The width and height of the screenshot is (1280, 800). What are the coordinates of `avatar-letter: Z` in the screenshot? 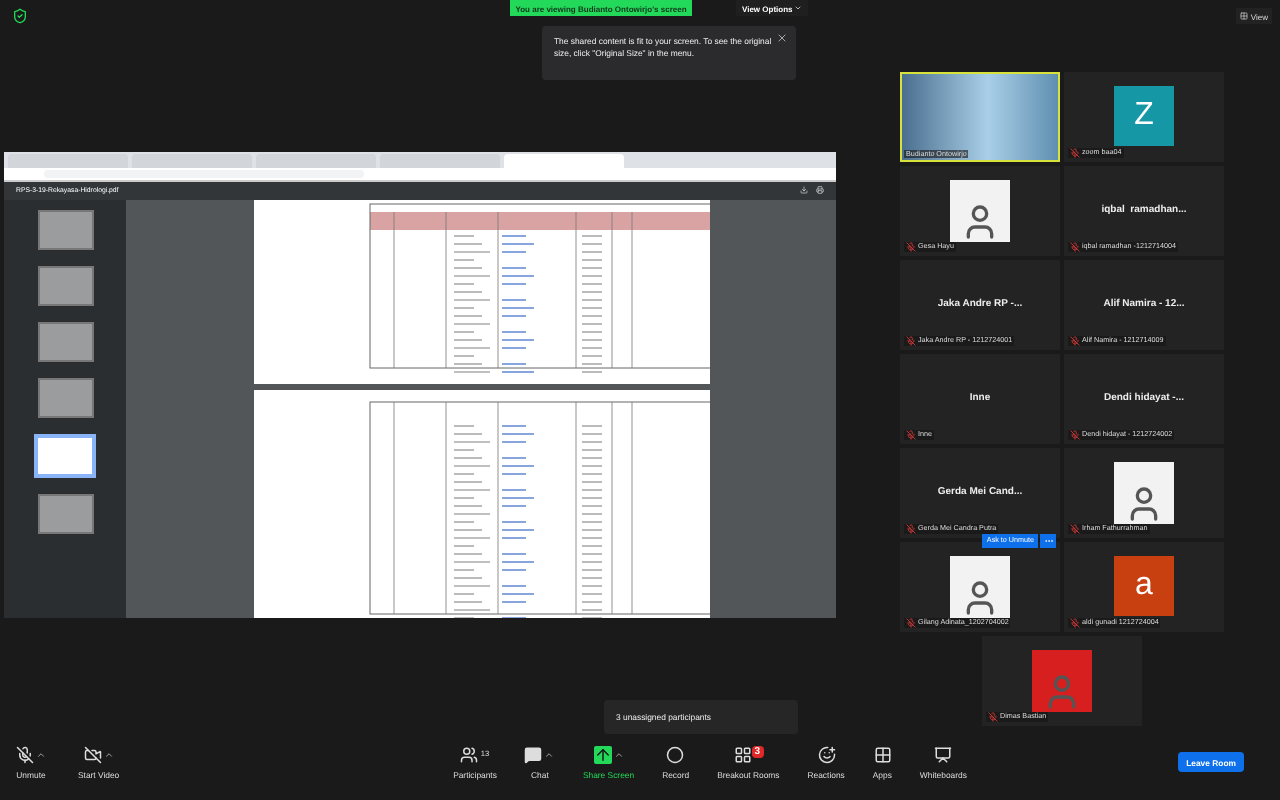 It's located at (1144, 116).